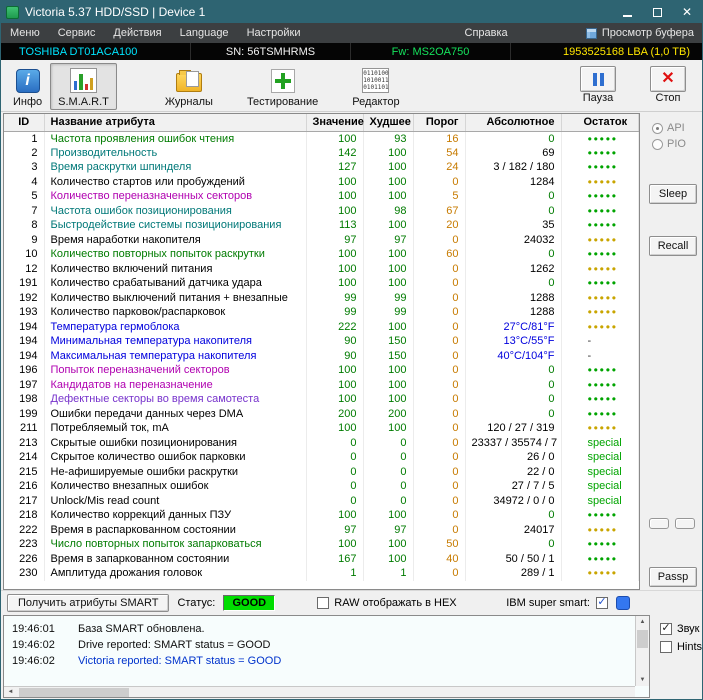  What do you see at coordinates (642, 680) in the screenshot?
I see `scroll-down-icon: ▼` at bounding box center [642, 680].